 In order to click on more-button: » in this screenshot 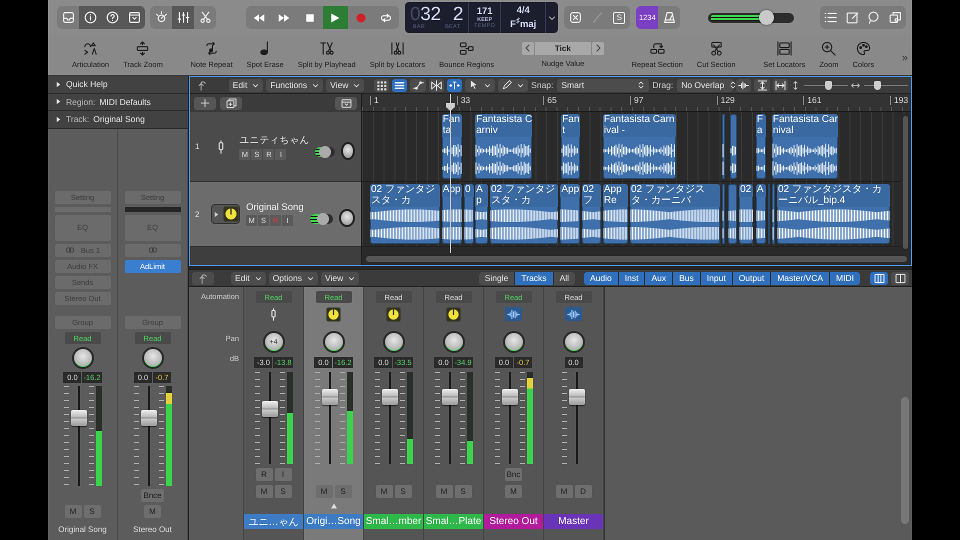, I will do `click(905, 58)`.